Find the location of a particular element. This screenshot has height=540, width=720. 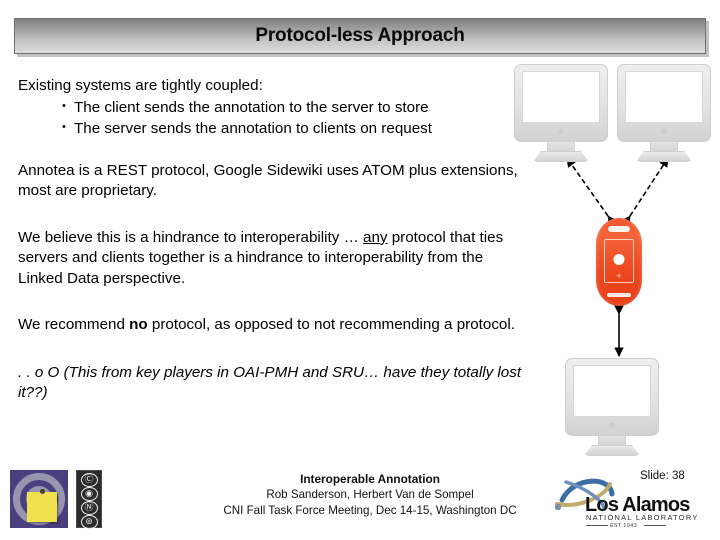

page-title: Protocol-less Approach is located at coordinates (360, 35).